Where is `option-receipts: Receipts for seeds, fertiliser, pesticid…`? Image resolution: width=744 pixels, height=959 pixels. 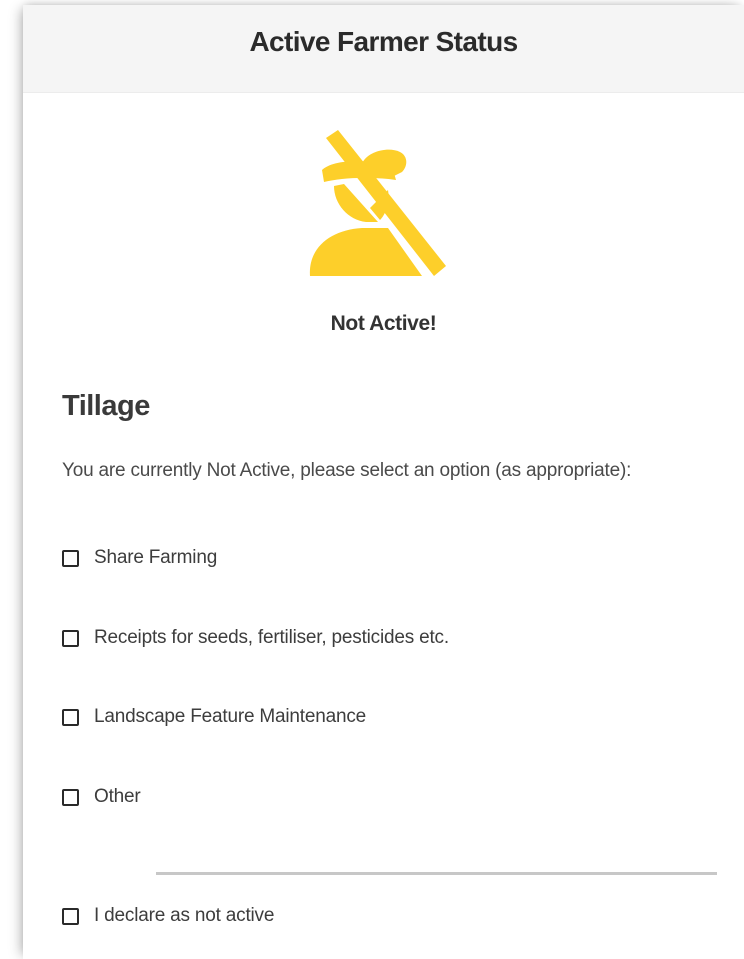
option-receipts: Receipts for seeds, fertiliser, pesticid… is located at coordinates (255, 638).